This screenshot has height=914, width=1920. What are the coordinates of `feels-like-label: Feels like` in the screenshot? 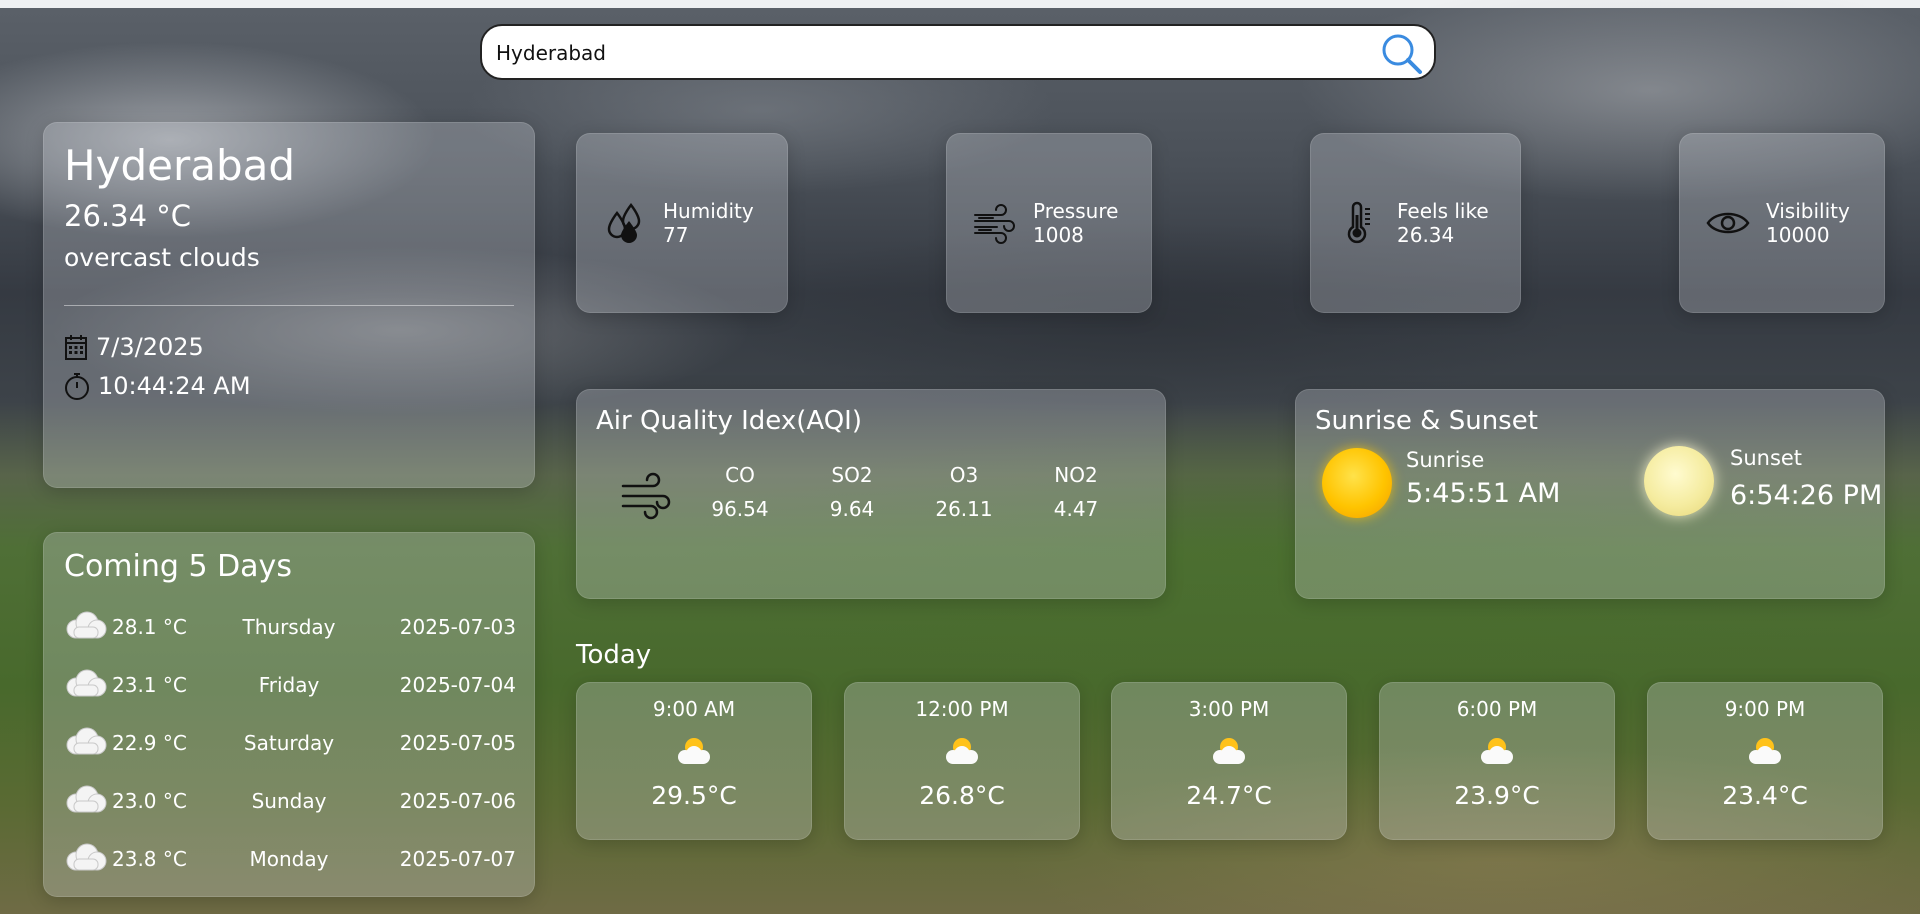 It's located at (1443, 211).